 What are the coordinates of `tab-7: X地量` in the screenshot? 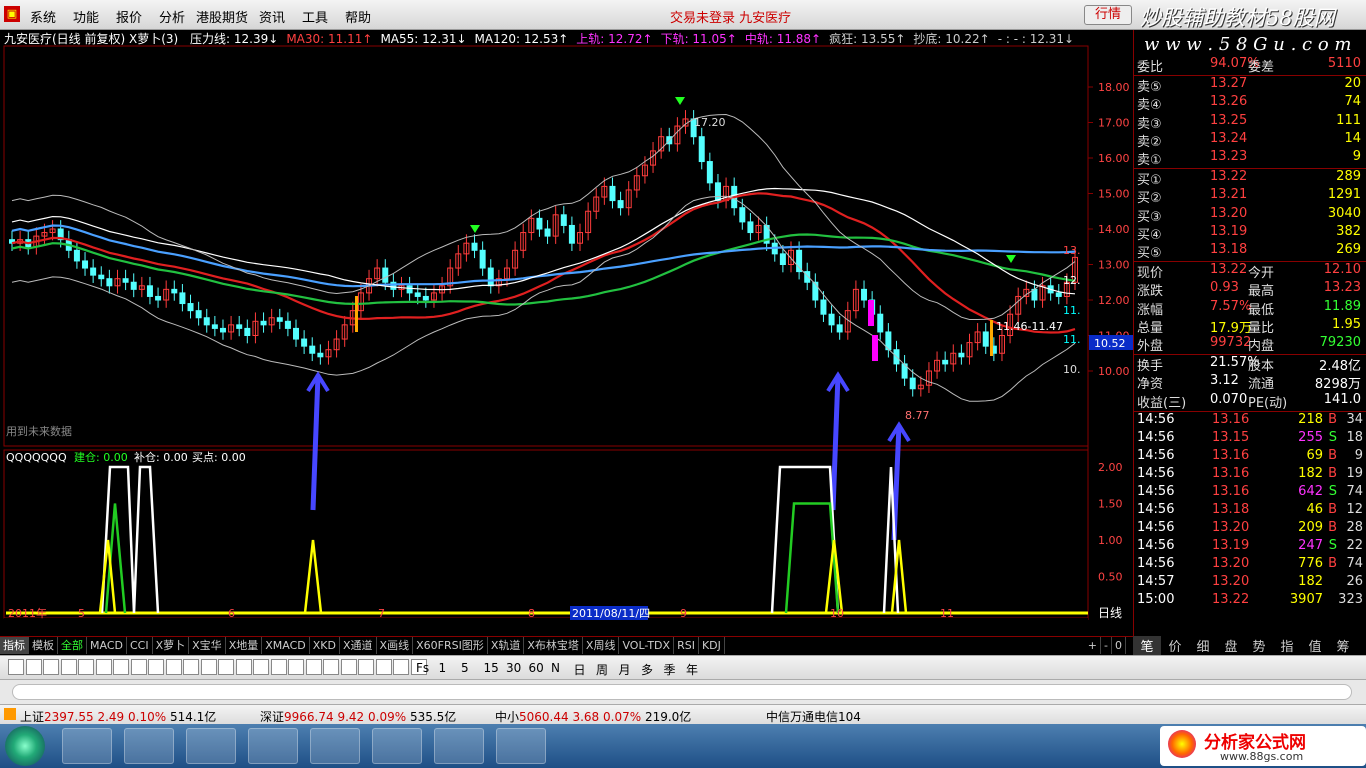 It's located at (244, 645).